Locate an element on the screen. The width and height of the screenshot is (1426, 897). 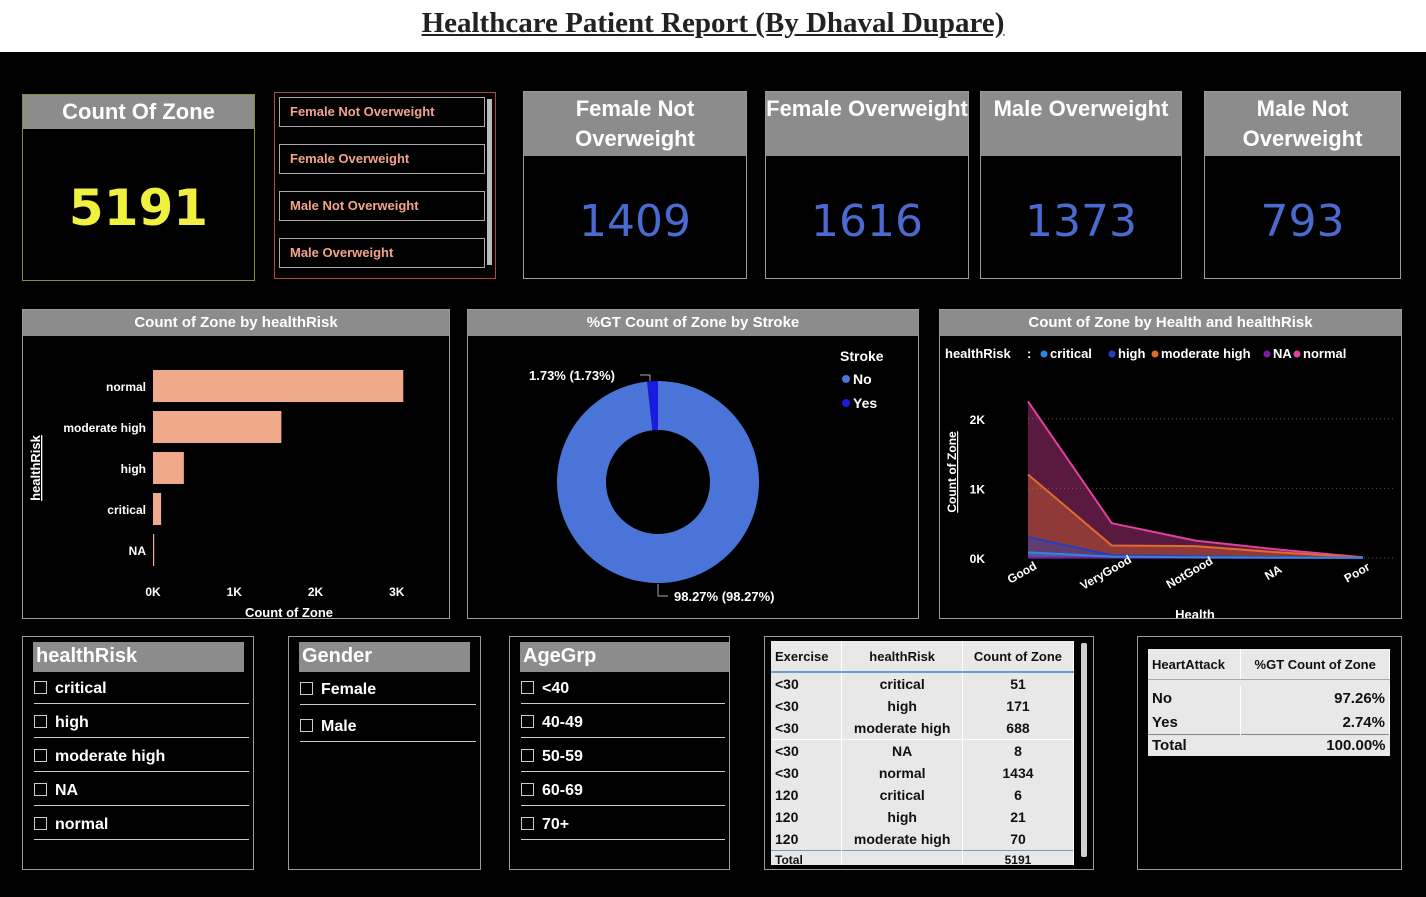
filter-option: critical is located at coordinates (141, 692).